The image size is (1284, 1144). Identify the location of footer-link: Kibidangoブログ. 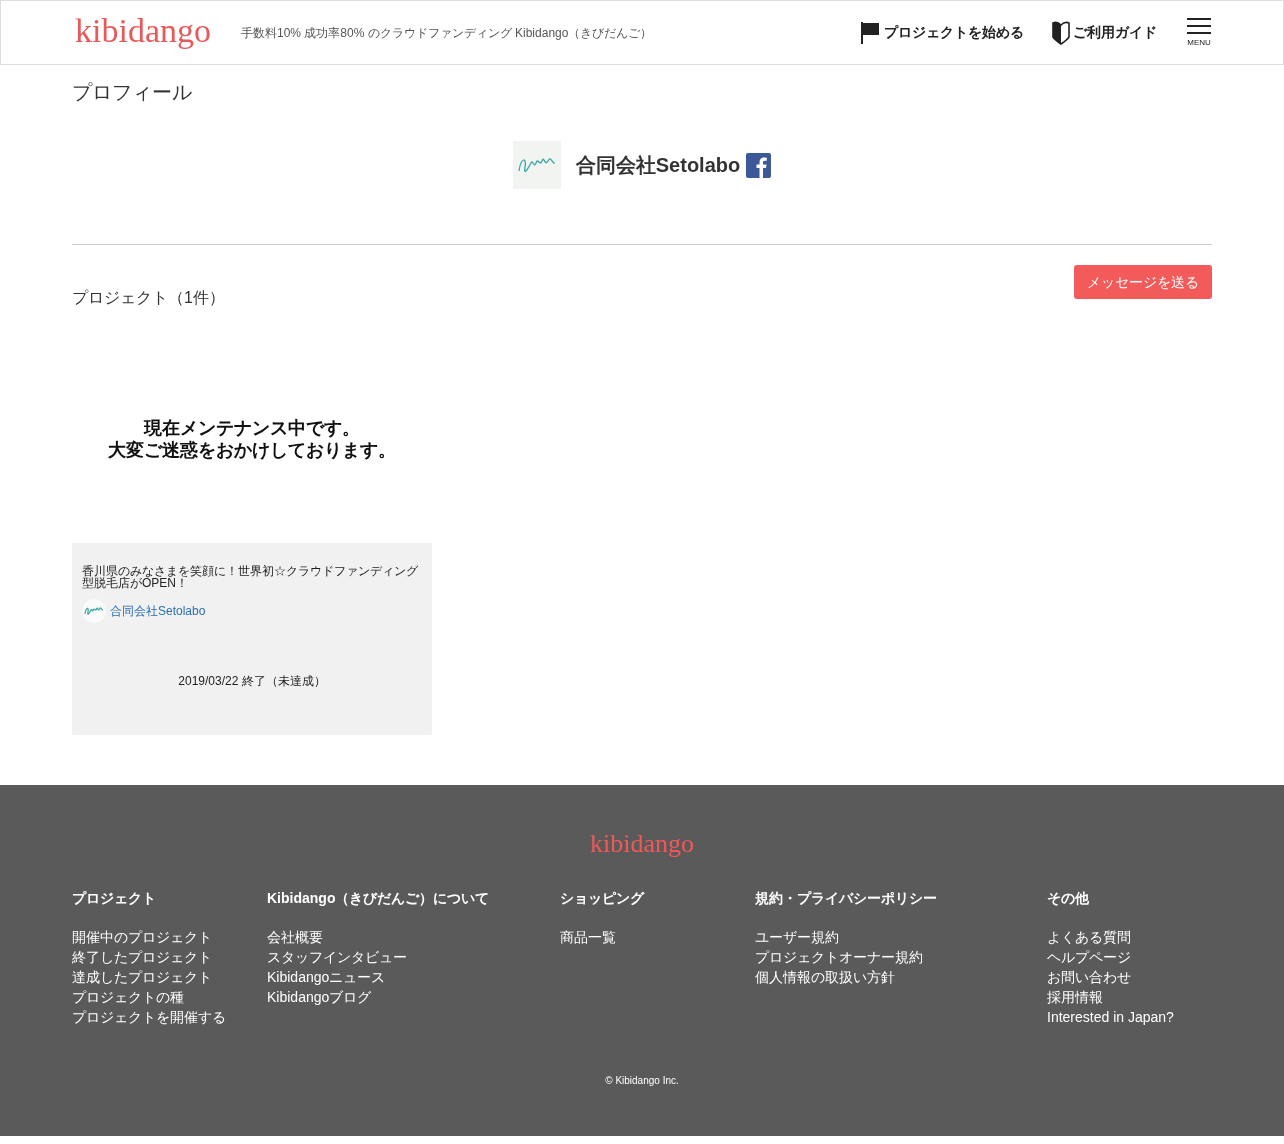
(413, 997).